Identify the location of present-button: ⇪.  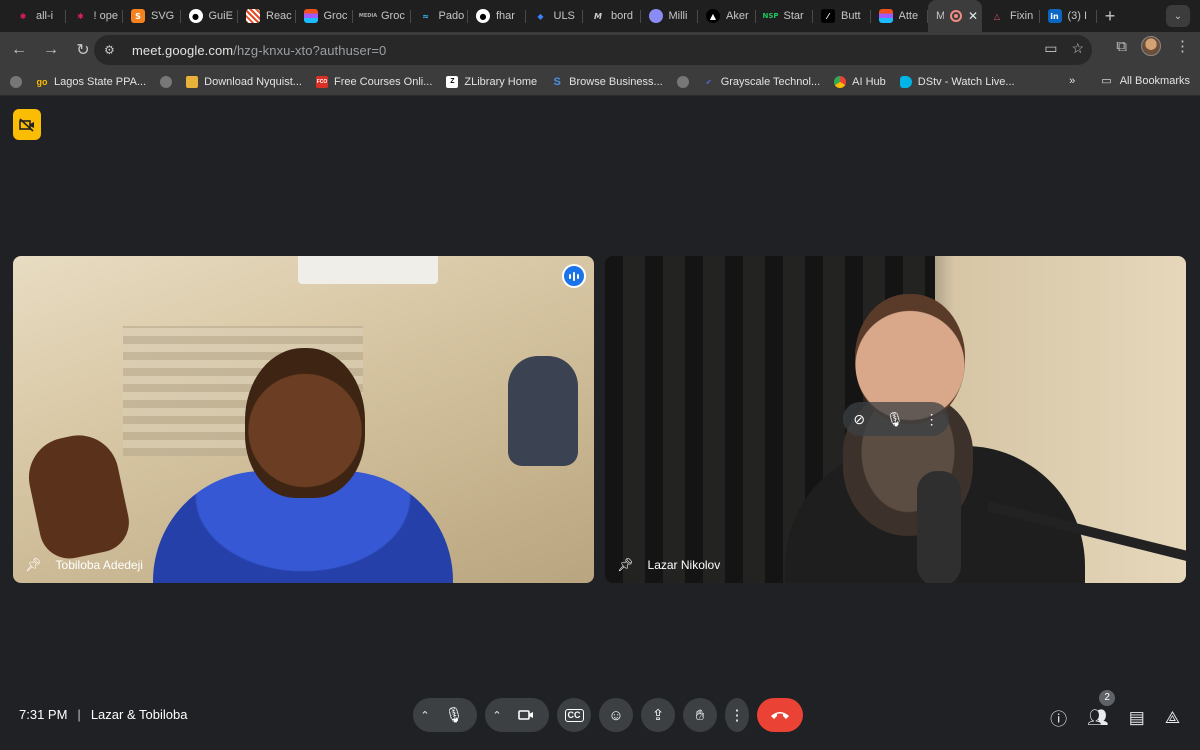
(658, 715).